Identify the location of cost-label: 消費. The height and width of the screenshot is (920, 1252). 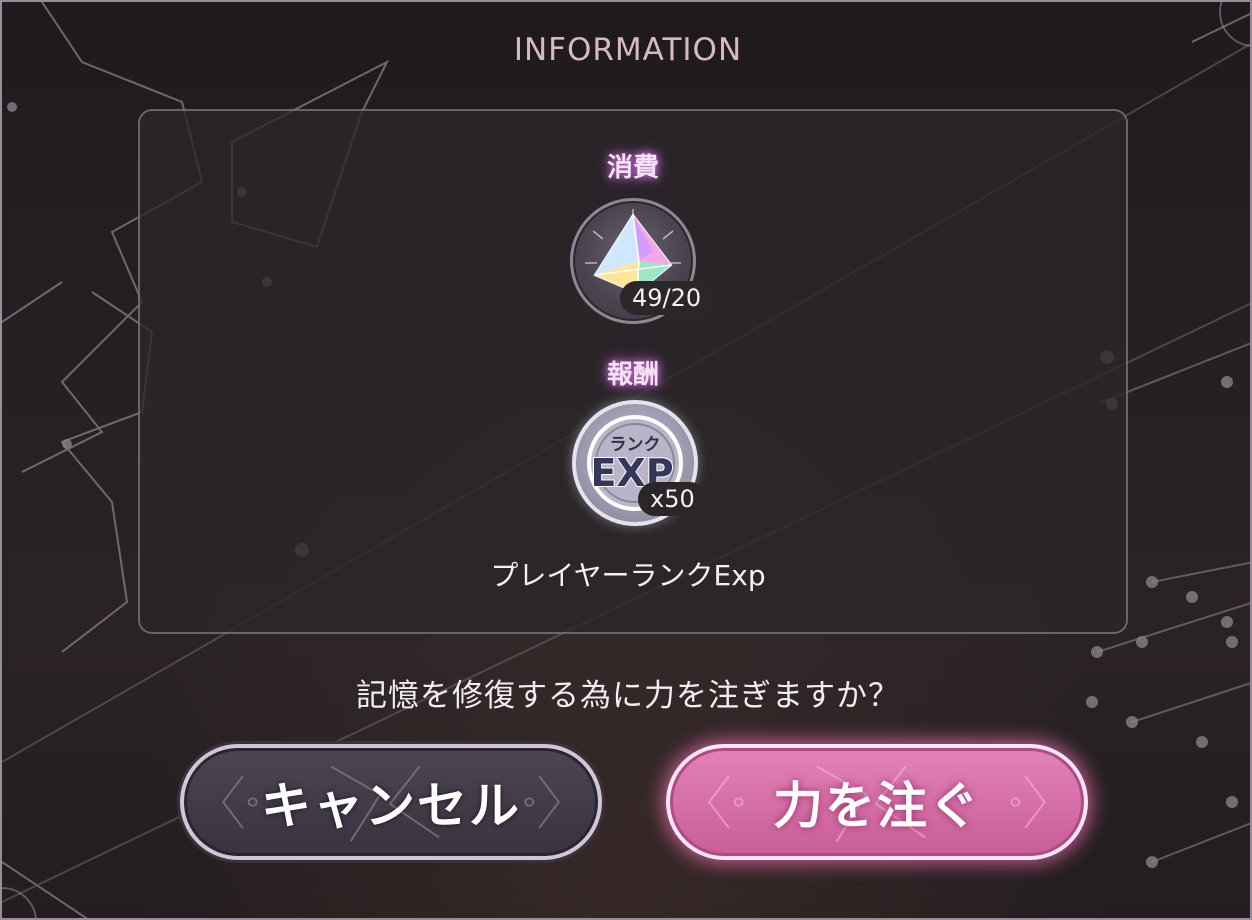
(632, 168).